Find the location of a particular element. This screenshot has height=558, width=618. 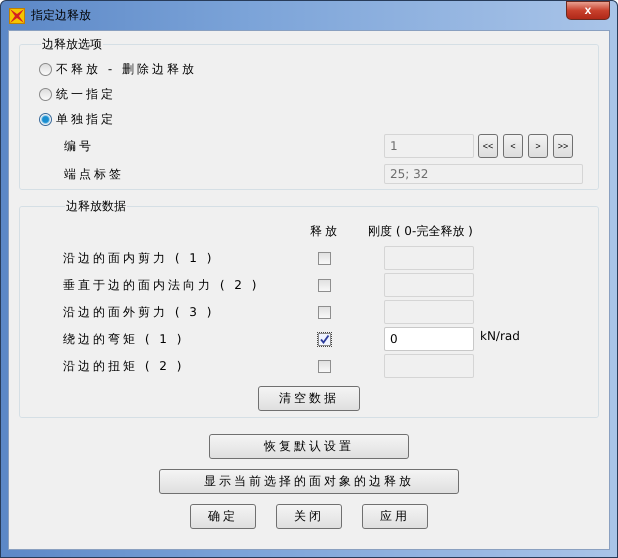

row-label: 沿边的面外剪力 ( 3 ) is located at coordinates (139, 312).